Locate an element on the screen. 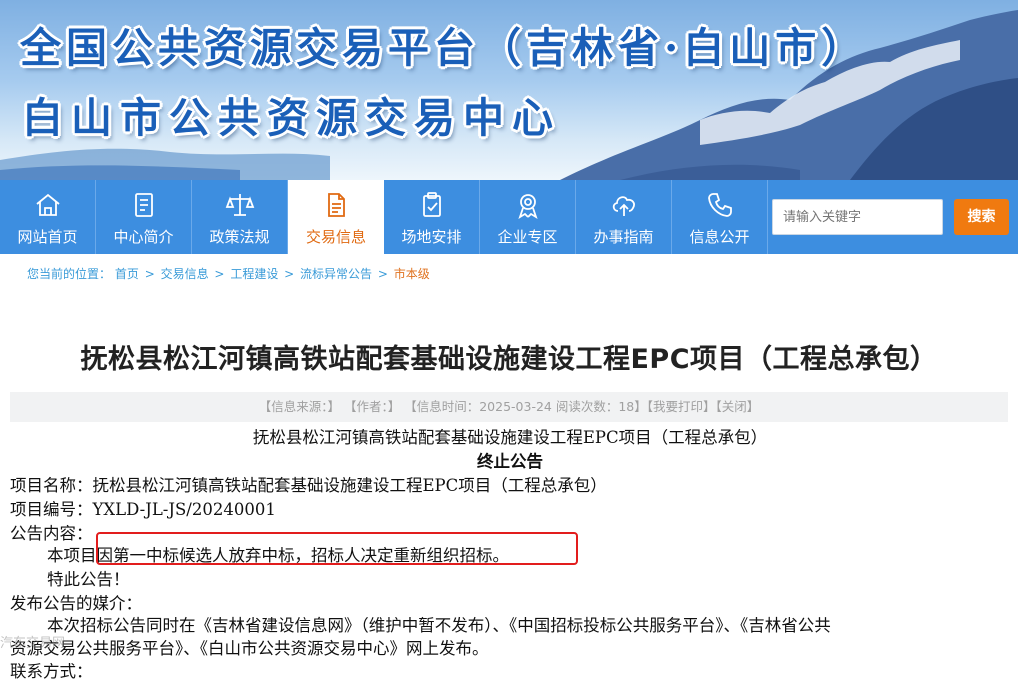  nav-label: 中心简介 is located at coordinates (143, 237).